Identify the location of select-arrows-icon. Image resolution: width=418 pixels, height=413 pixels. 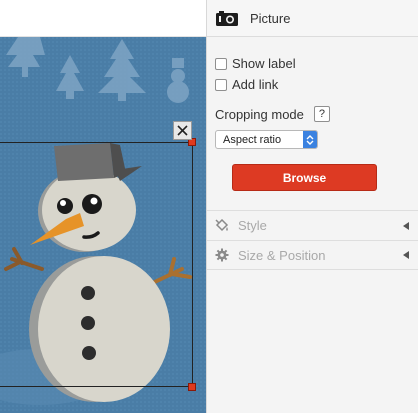
(310, 139).